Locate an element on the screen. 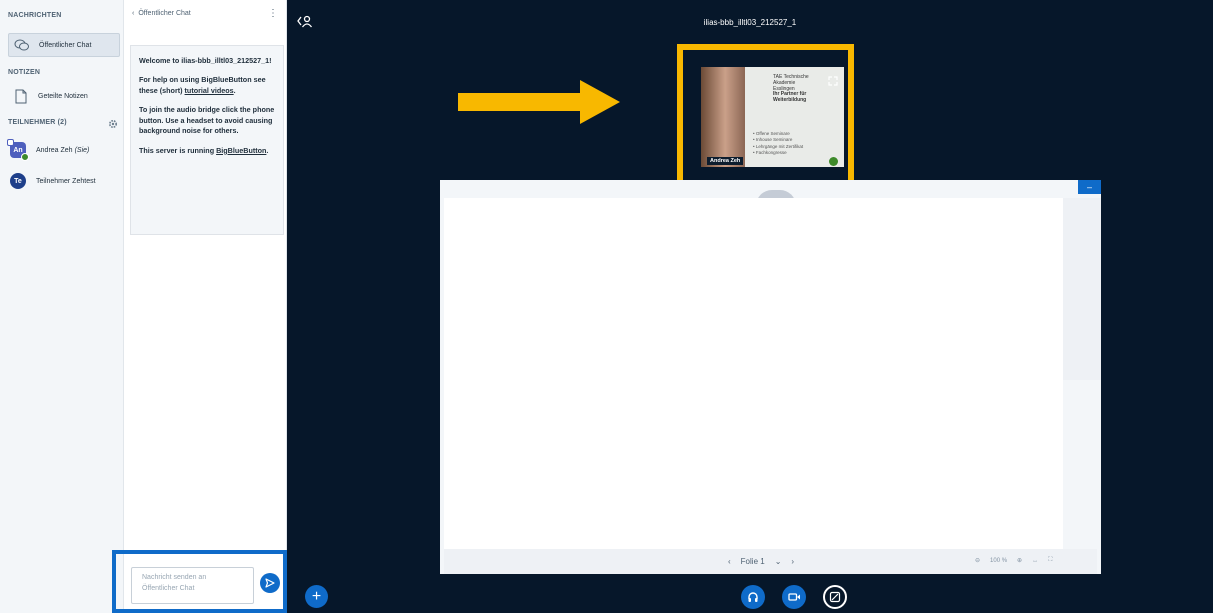 Image resolution: width=1213 pixels, height=613 pixels. video-camera-icon is located at coordinates (793, 597).